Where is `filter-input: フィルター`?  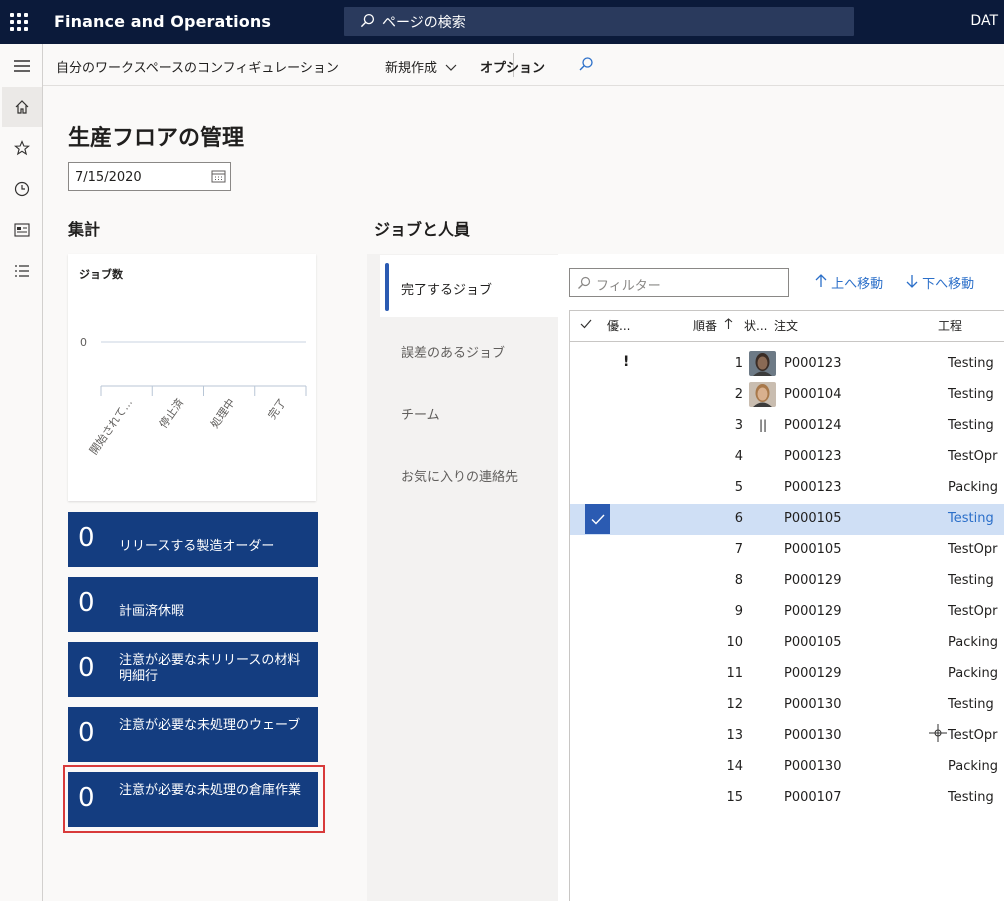 filter-input: フィルター is located at coordinates (679, 282).